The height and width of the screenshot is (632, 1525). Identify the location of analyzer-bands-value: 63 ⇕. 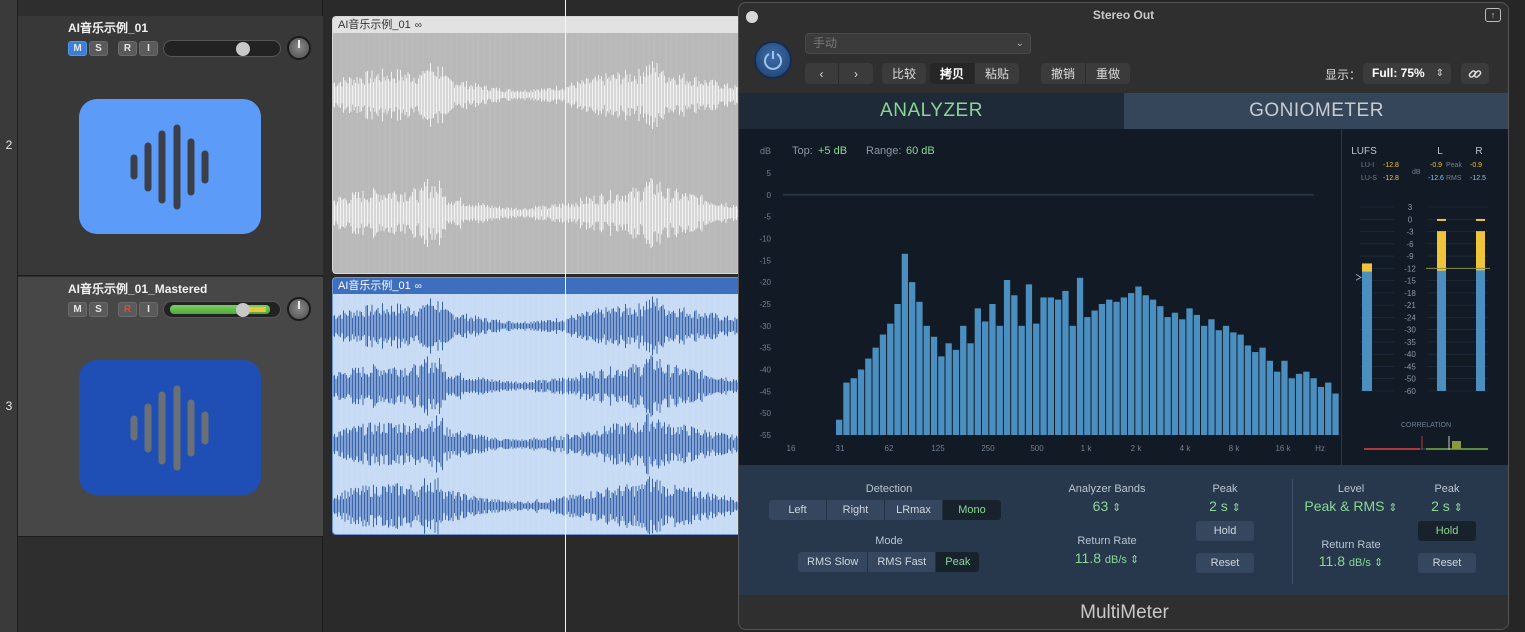
(1107, 506).